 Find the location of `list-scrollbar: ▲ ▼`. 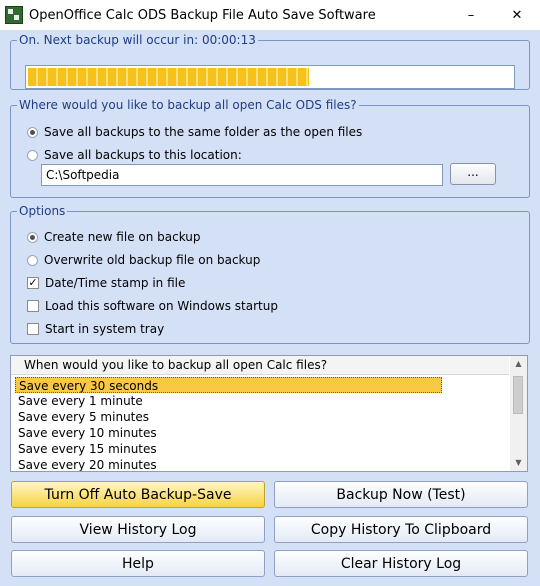

list-scrollbar: ▲ ▼ is located at coordinates (518, 413).